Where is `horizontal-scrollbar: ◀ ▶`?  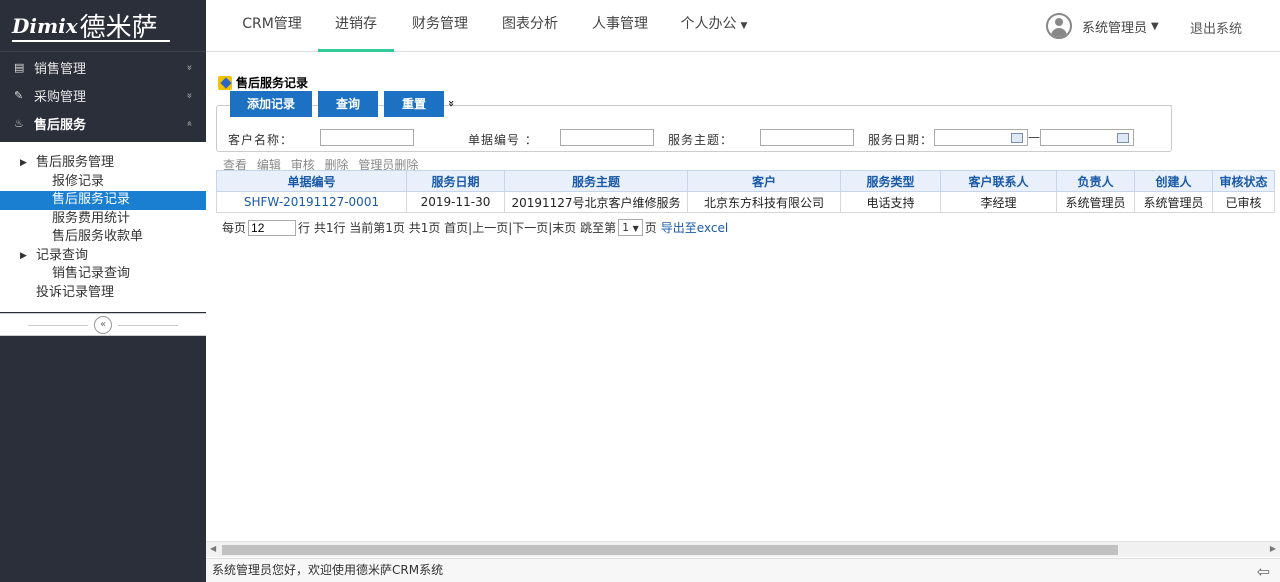 horizontal-scrollbar: ◀ ▶ is located at coordinates (743, 549).